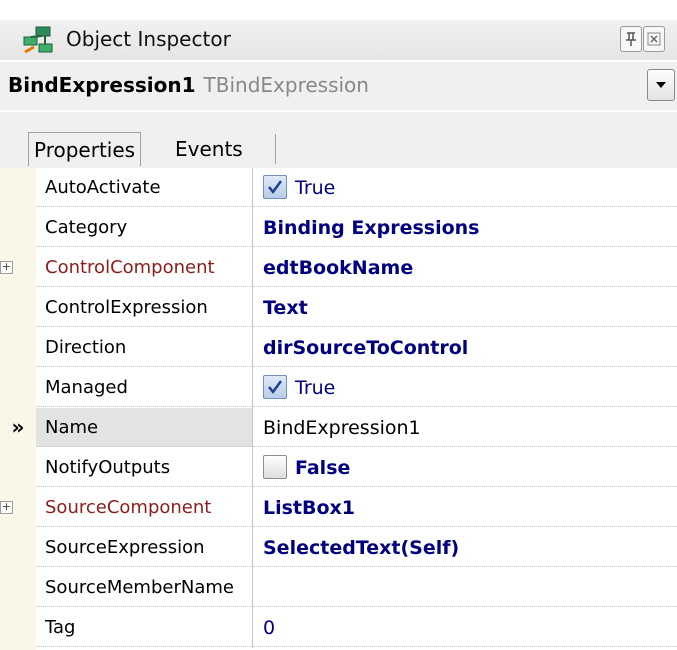 The height and width of the screenshot is (650, 677). Describe the element at coordinates (144, 627) in the screenshot. I see `property-name: Tag` at that location.